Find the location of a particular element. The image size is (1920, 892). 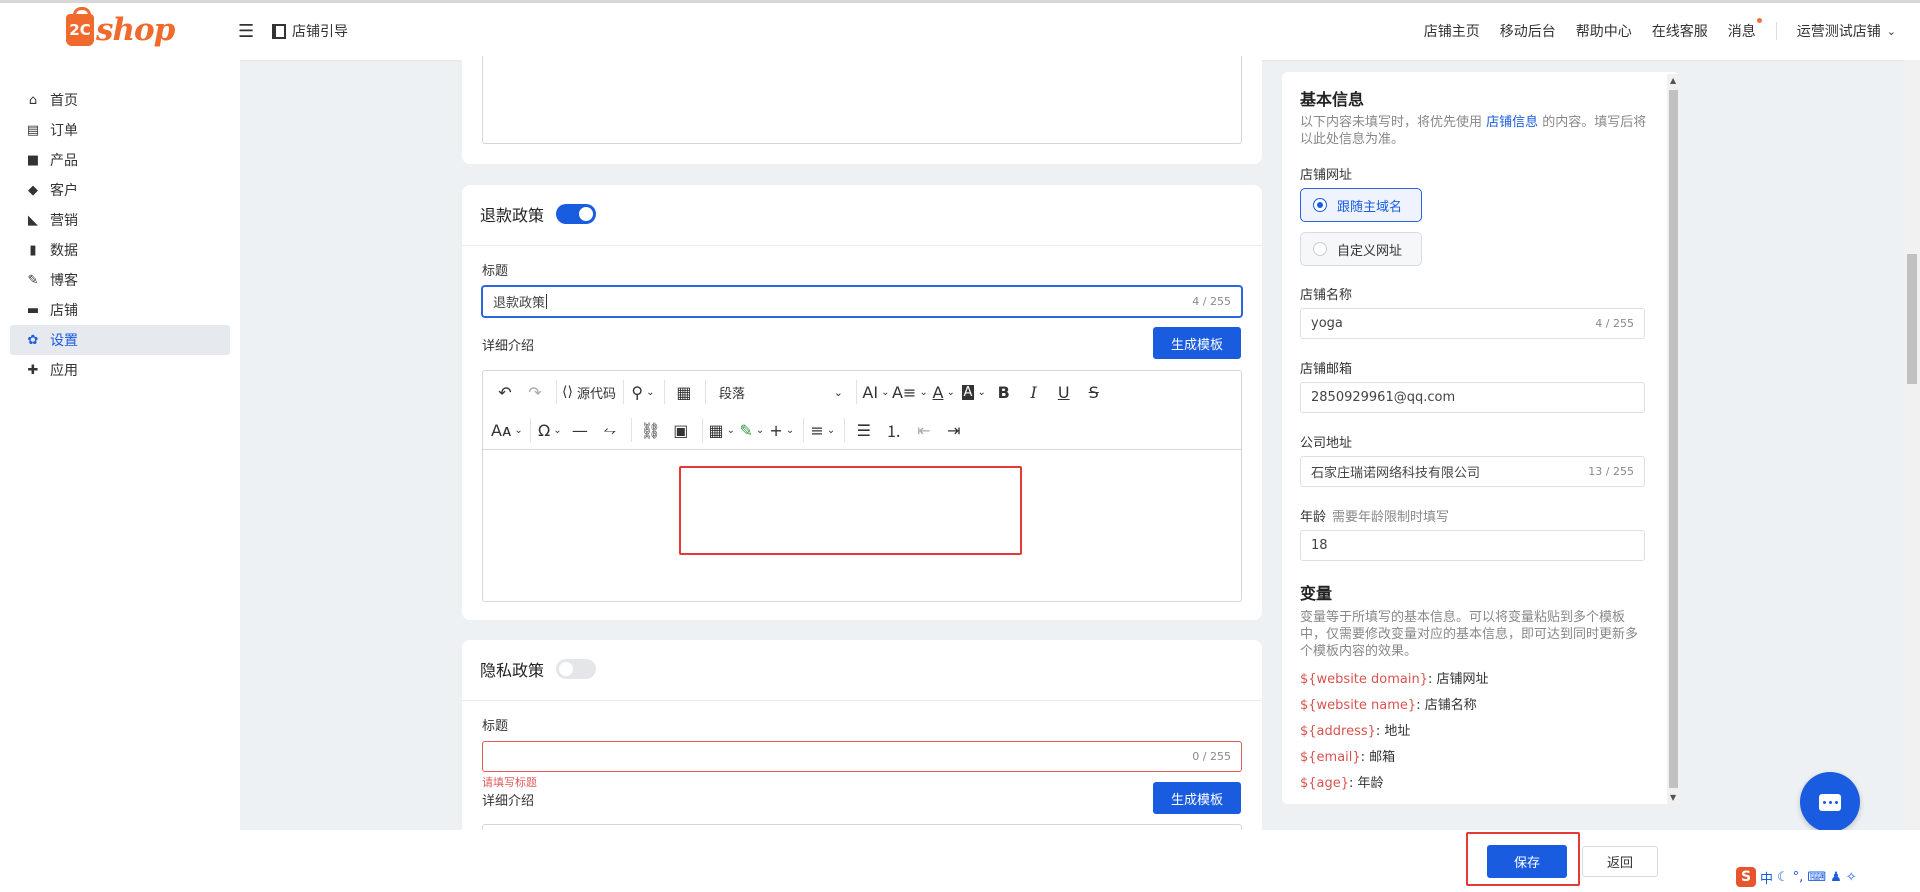

privacy-policy-toggle is located at coordinates (576, 669).